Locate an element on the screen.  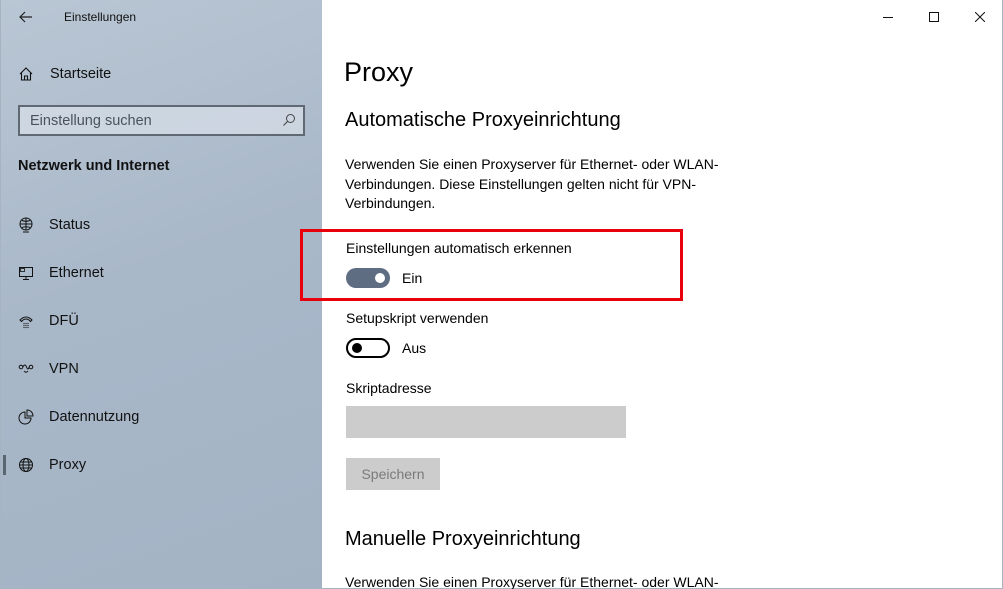
window-controls is located at coordinates (934, 17).